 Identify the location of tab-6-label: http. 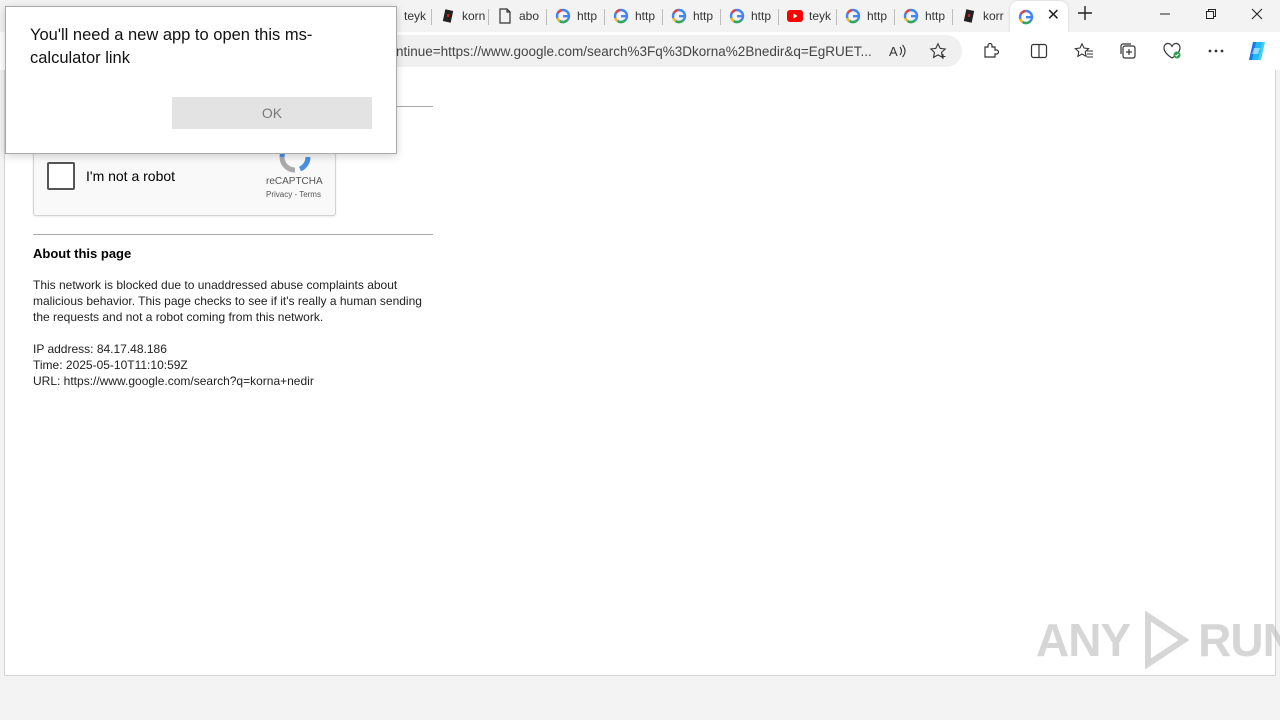
(761, 16).